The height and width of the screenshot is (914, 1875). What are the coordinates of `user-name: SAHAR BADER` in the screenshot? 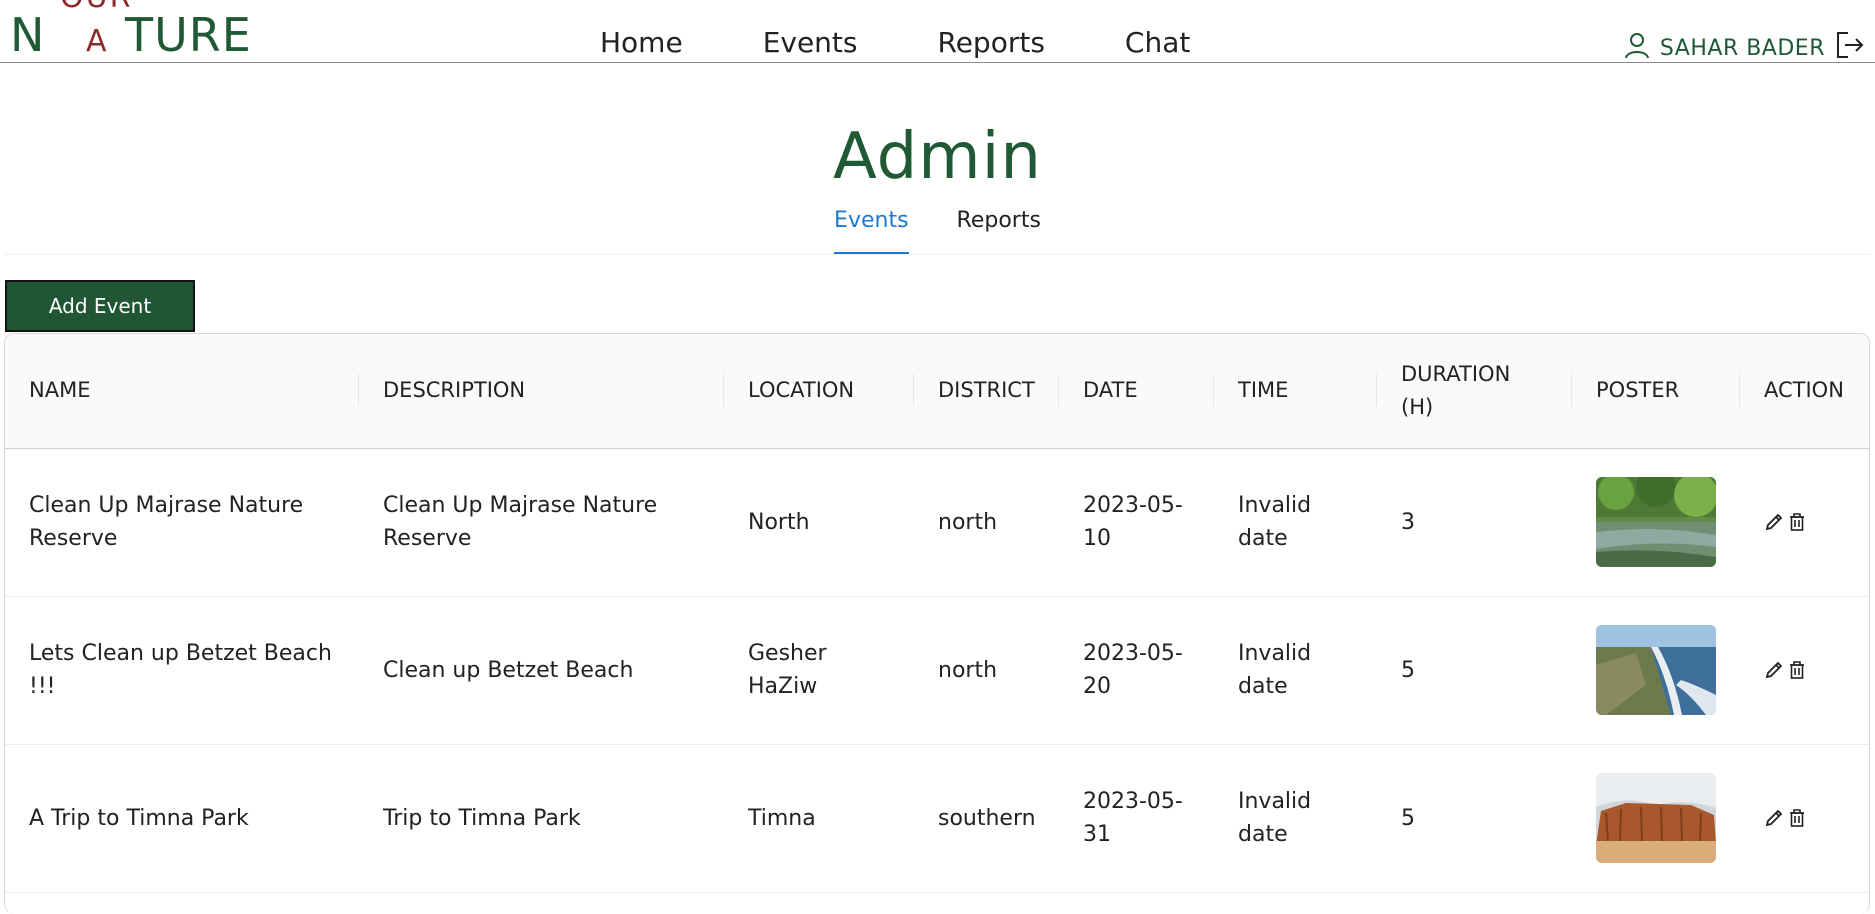 It's located at (1742, 48).